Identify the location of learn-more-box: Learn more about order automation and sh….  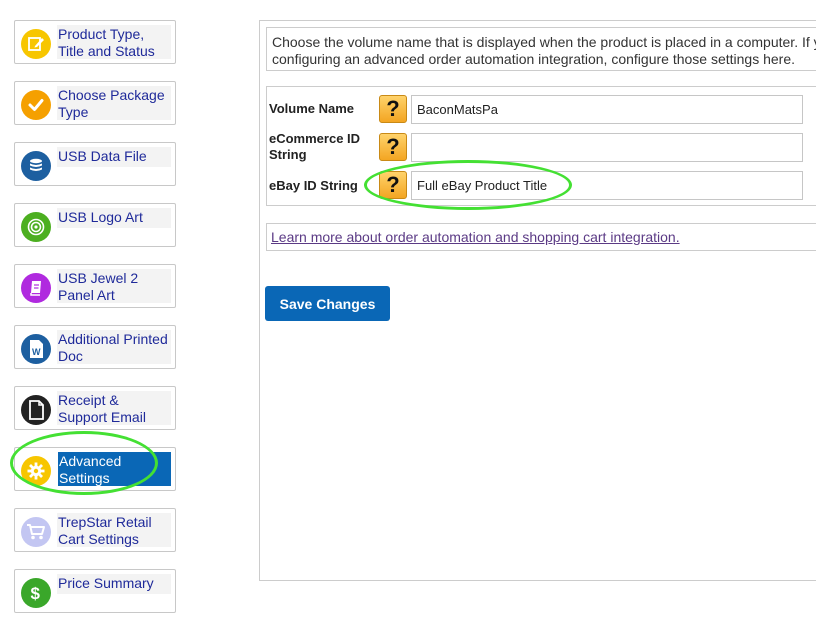
(541, 237).